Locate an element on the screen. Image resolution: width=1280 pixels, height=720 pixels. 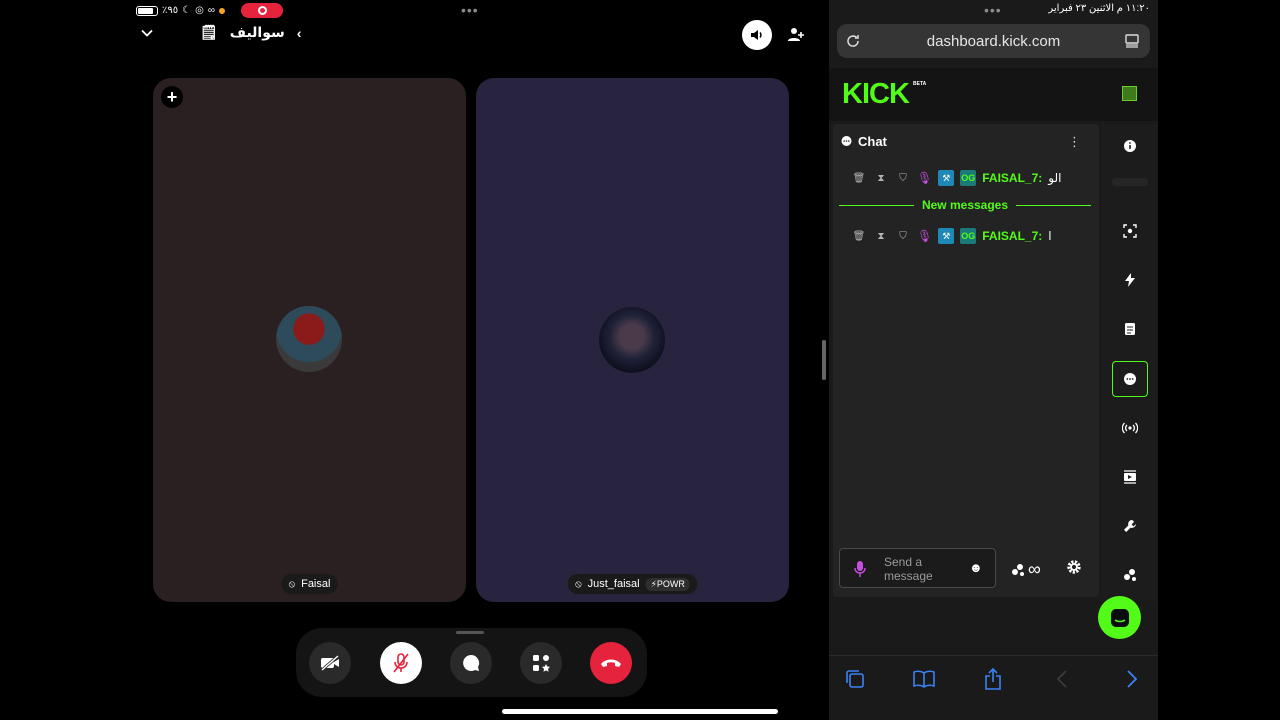
camera-off-icon is located at coordinates (330, 663).